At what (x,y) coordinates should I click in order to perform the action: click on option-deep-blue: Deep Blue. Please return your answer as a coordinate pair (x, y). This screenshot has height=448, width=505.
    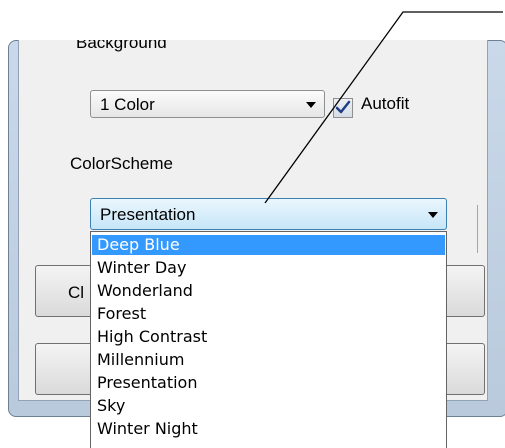
    Looking at the image, I should click on (268, 245).